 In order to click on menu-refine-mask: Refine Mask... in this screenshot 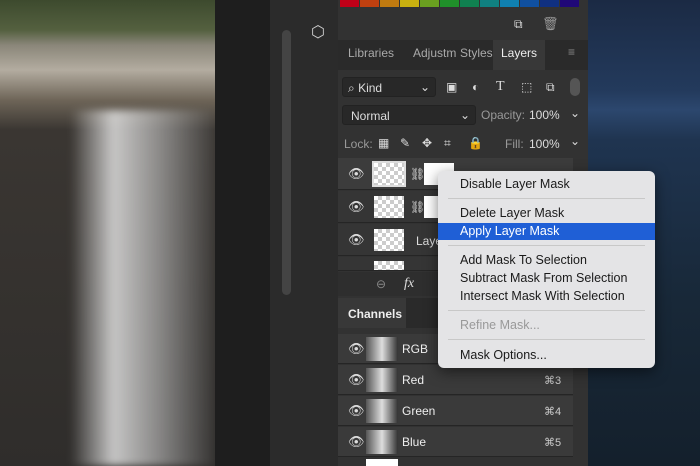, I will do `click(500, 325)`.